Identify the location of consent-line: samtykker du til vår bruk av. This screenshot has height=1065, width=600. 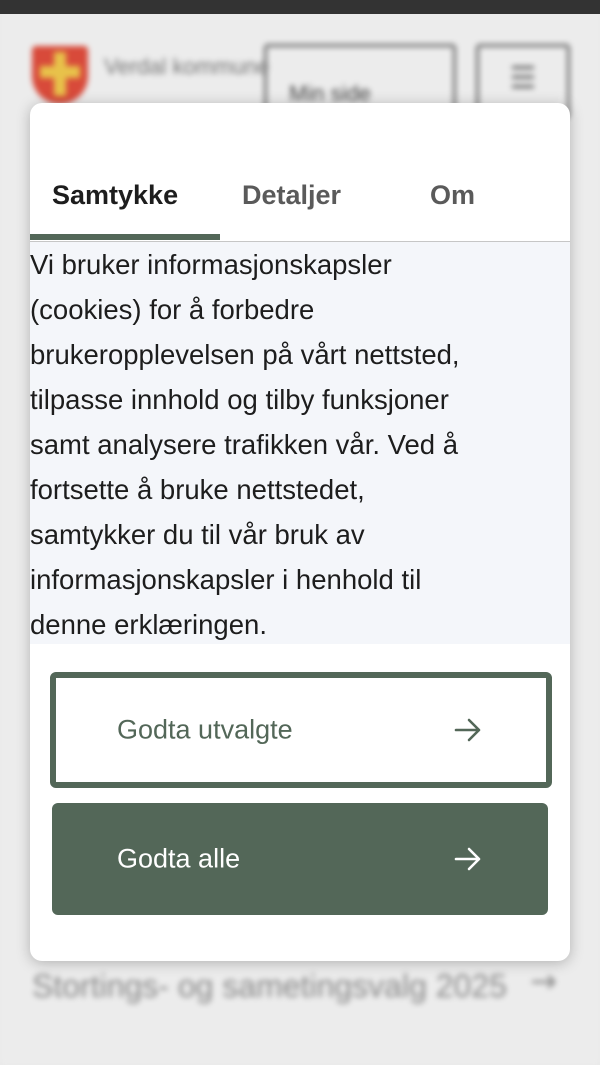
(197, 534).